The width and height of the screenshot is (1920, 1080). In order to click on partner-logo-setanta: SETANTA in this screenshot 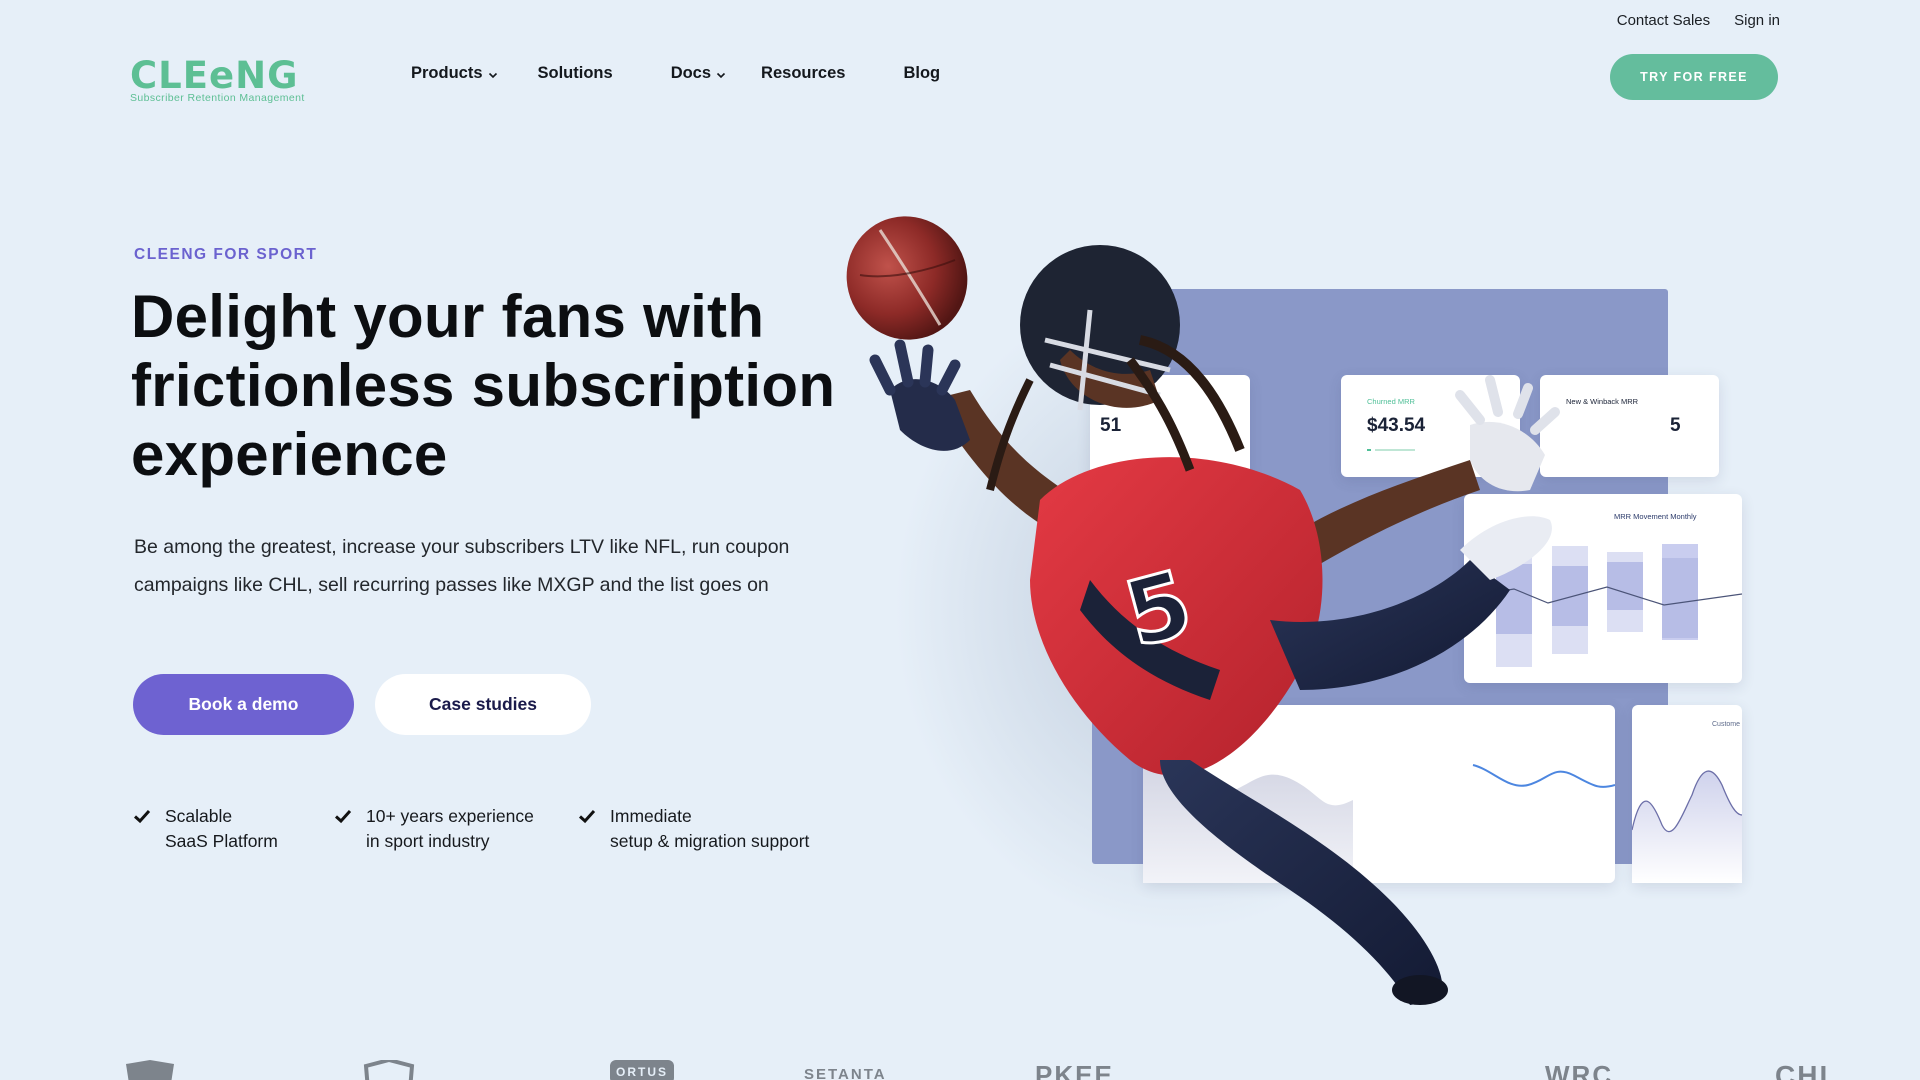, I will do `click(845, 1073)`.